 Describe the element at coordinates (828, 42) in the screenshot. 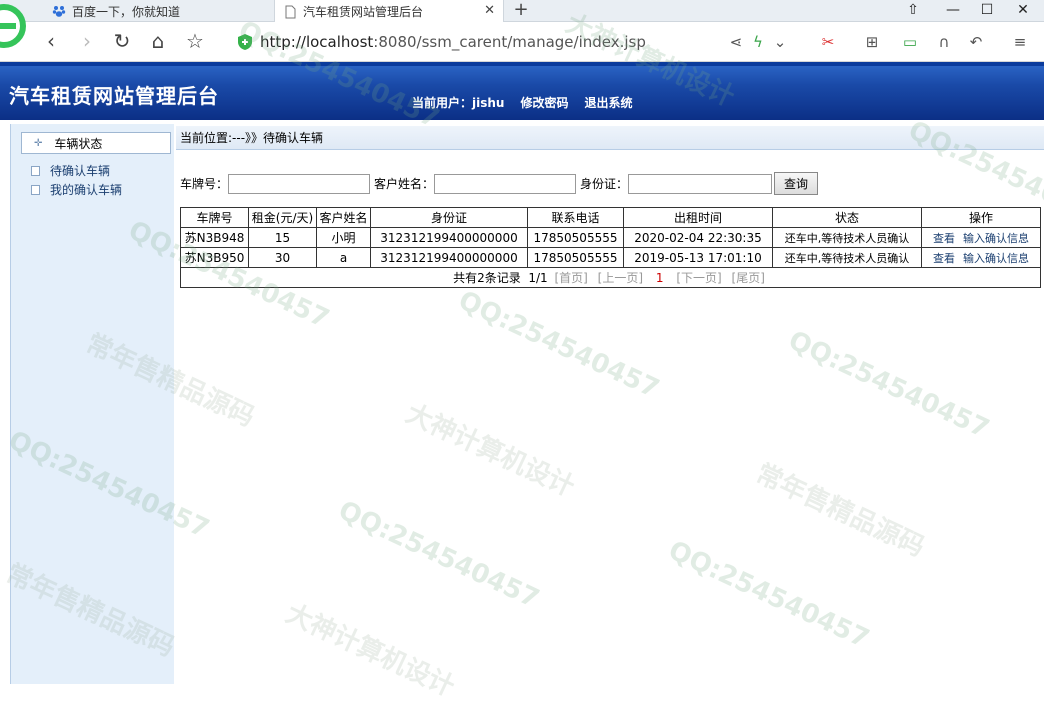

I see `scissors-icon: ✂` at that location.